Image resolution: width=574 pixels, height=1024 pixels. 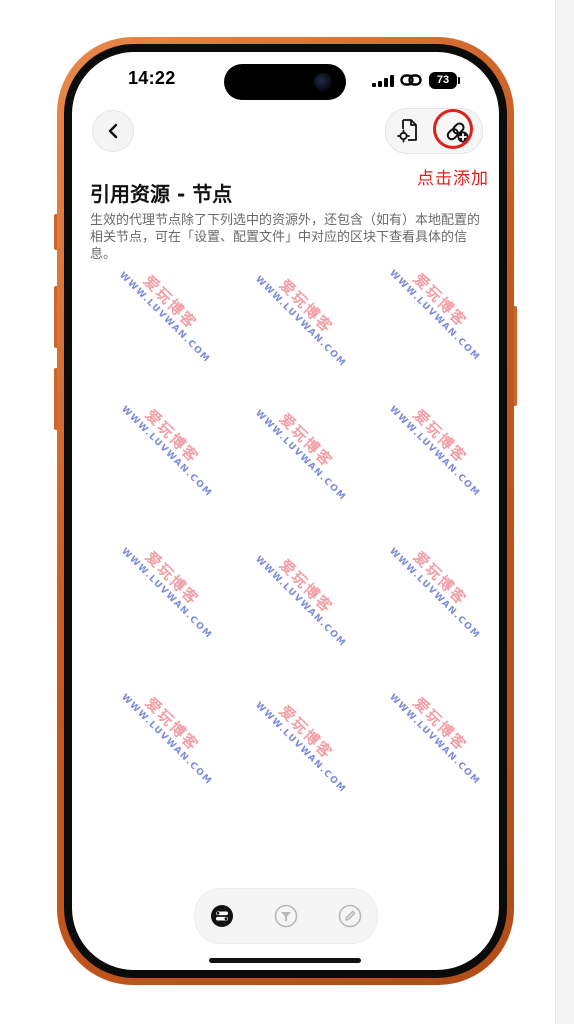 What do you see at coordinates (323, 82) in the screenshot?
I see `front-camera` at bounding box center [323, 82].